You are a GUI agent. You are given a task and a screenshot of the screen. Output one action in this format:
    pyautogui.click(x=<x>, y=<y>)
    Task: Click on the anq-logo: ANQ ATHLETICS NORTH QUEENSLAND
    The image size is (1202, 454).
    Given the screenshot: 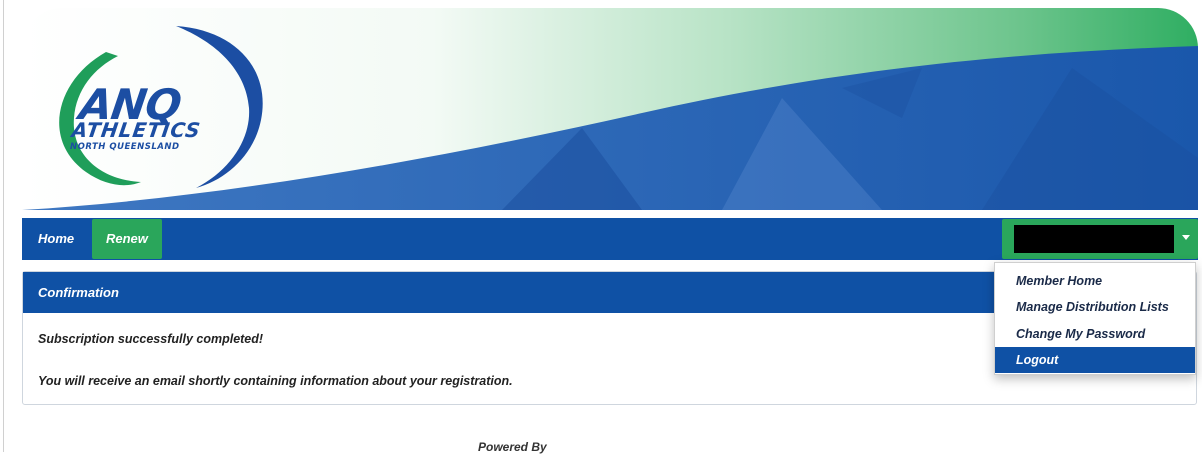 What is the action you would take?
    pyautogui.click(x=161, y=105)
    